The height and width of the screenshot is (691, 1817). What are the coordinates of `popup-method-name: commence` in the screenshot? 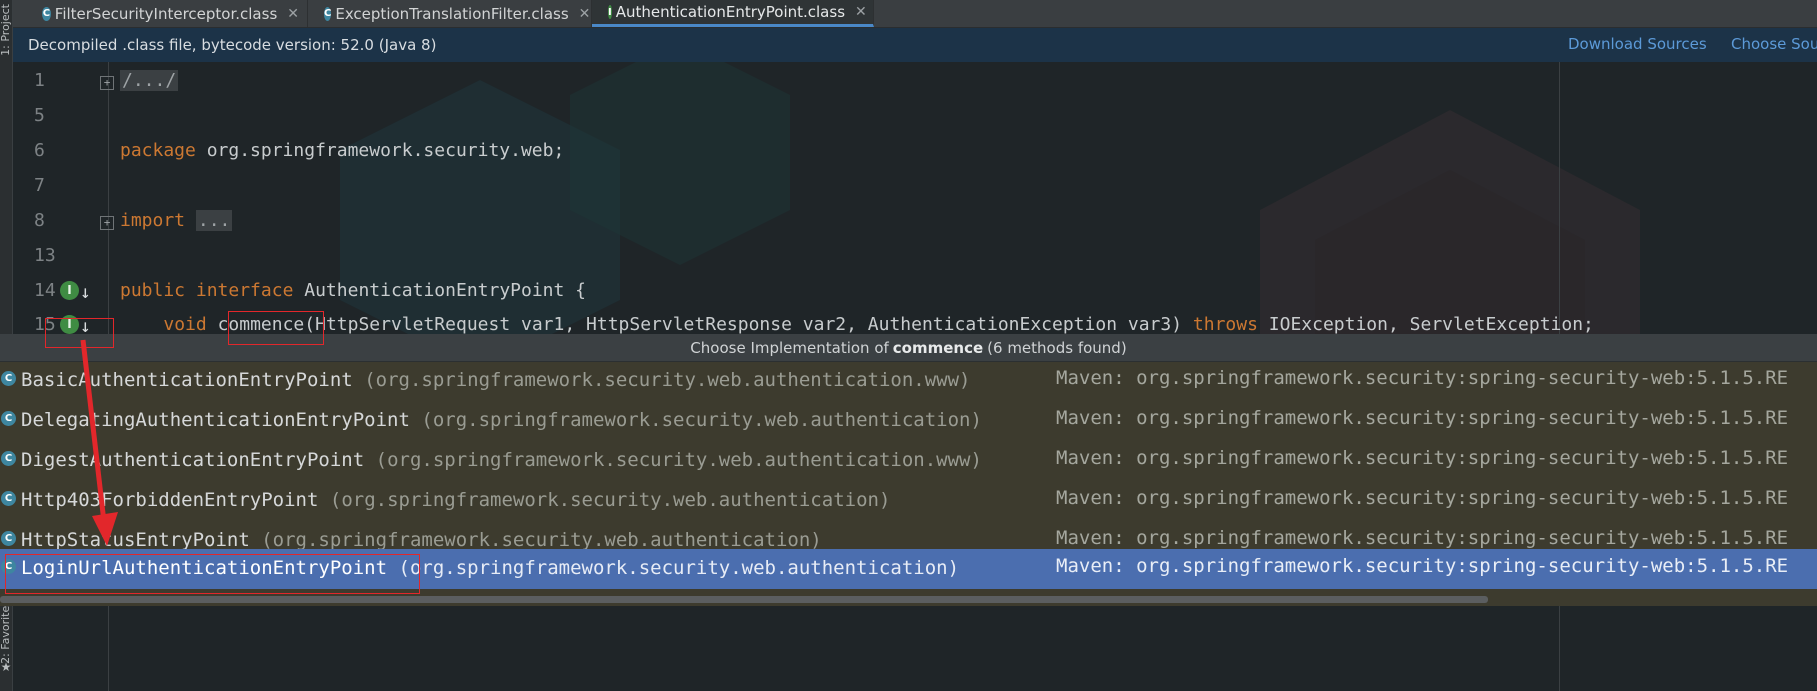 It's located at (938, 347).